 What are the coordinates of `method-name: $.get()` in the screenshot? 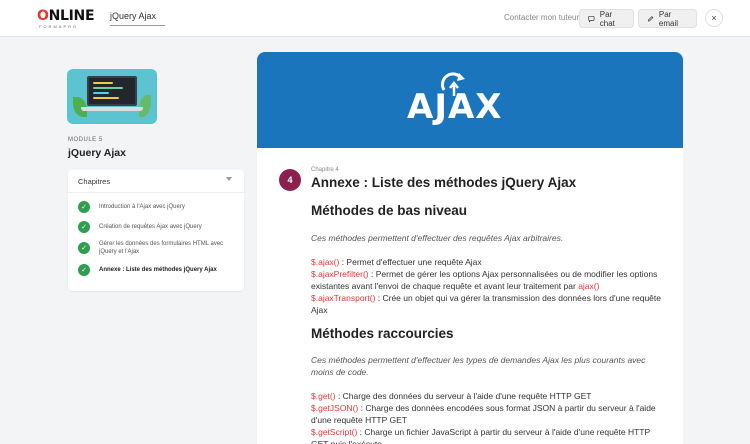 It's located at (323, 396).